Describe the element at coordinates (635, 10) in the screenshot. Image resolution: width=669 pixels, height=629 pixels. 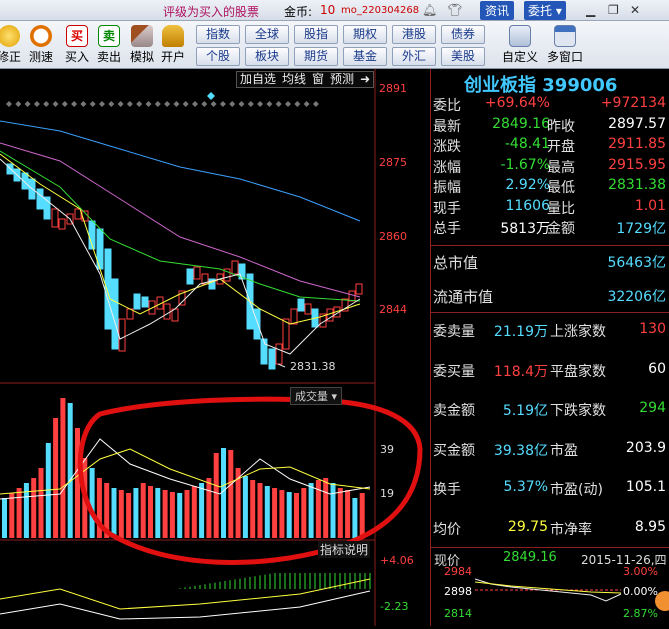
I see `close-icon: ✕` at that location.